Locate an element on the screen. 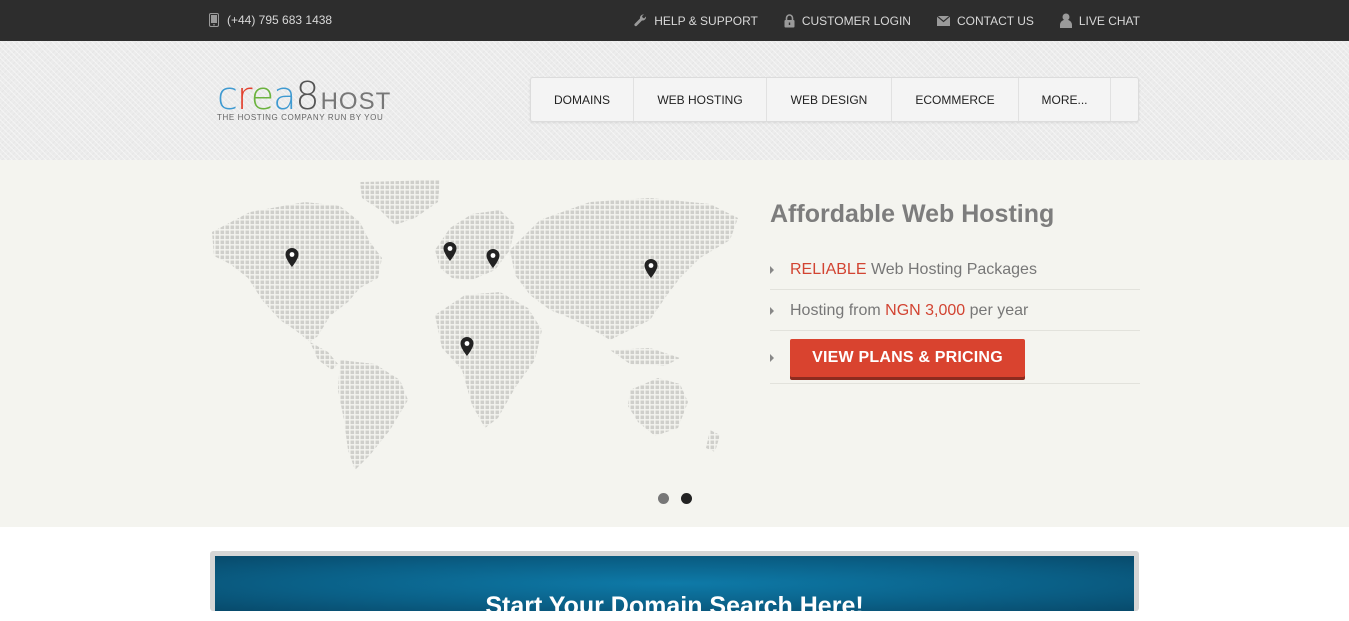 This screenshot has height=621, width=1349. nav-item-web-design: WEB DESIGN is located at coordinates (829, 99).